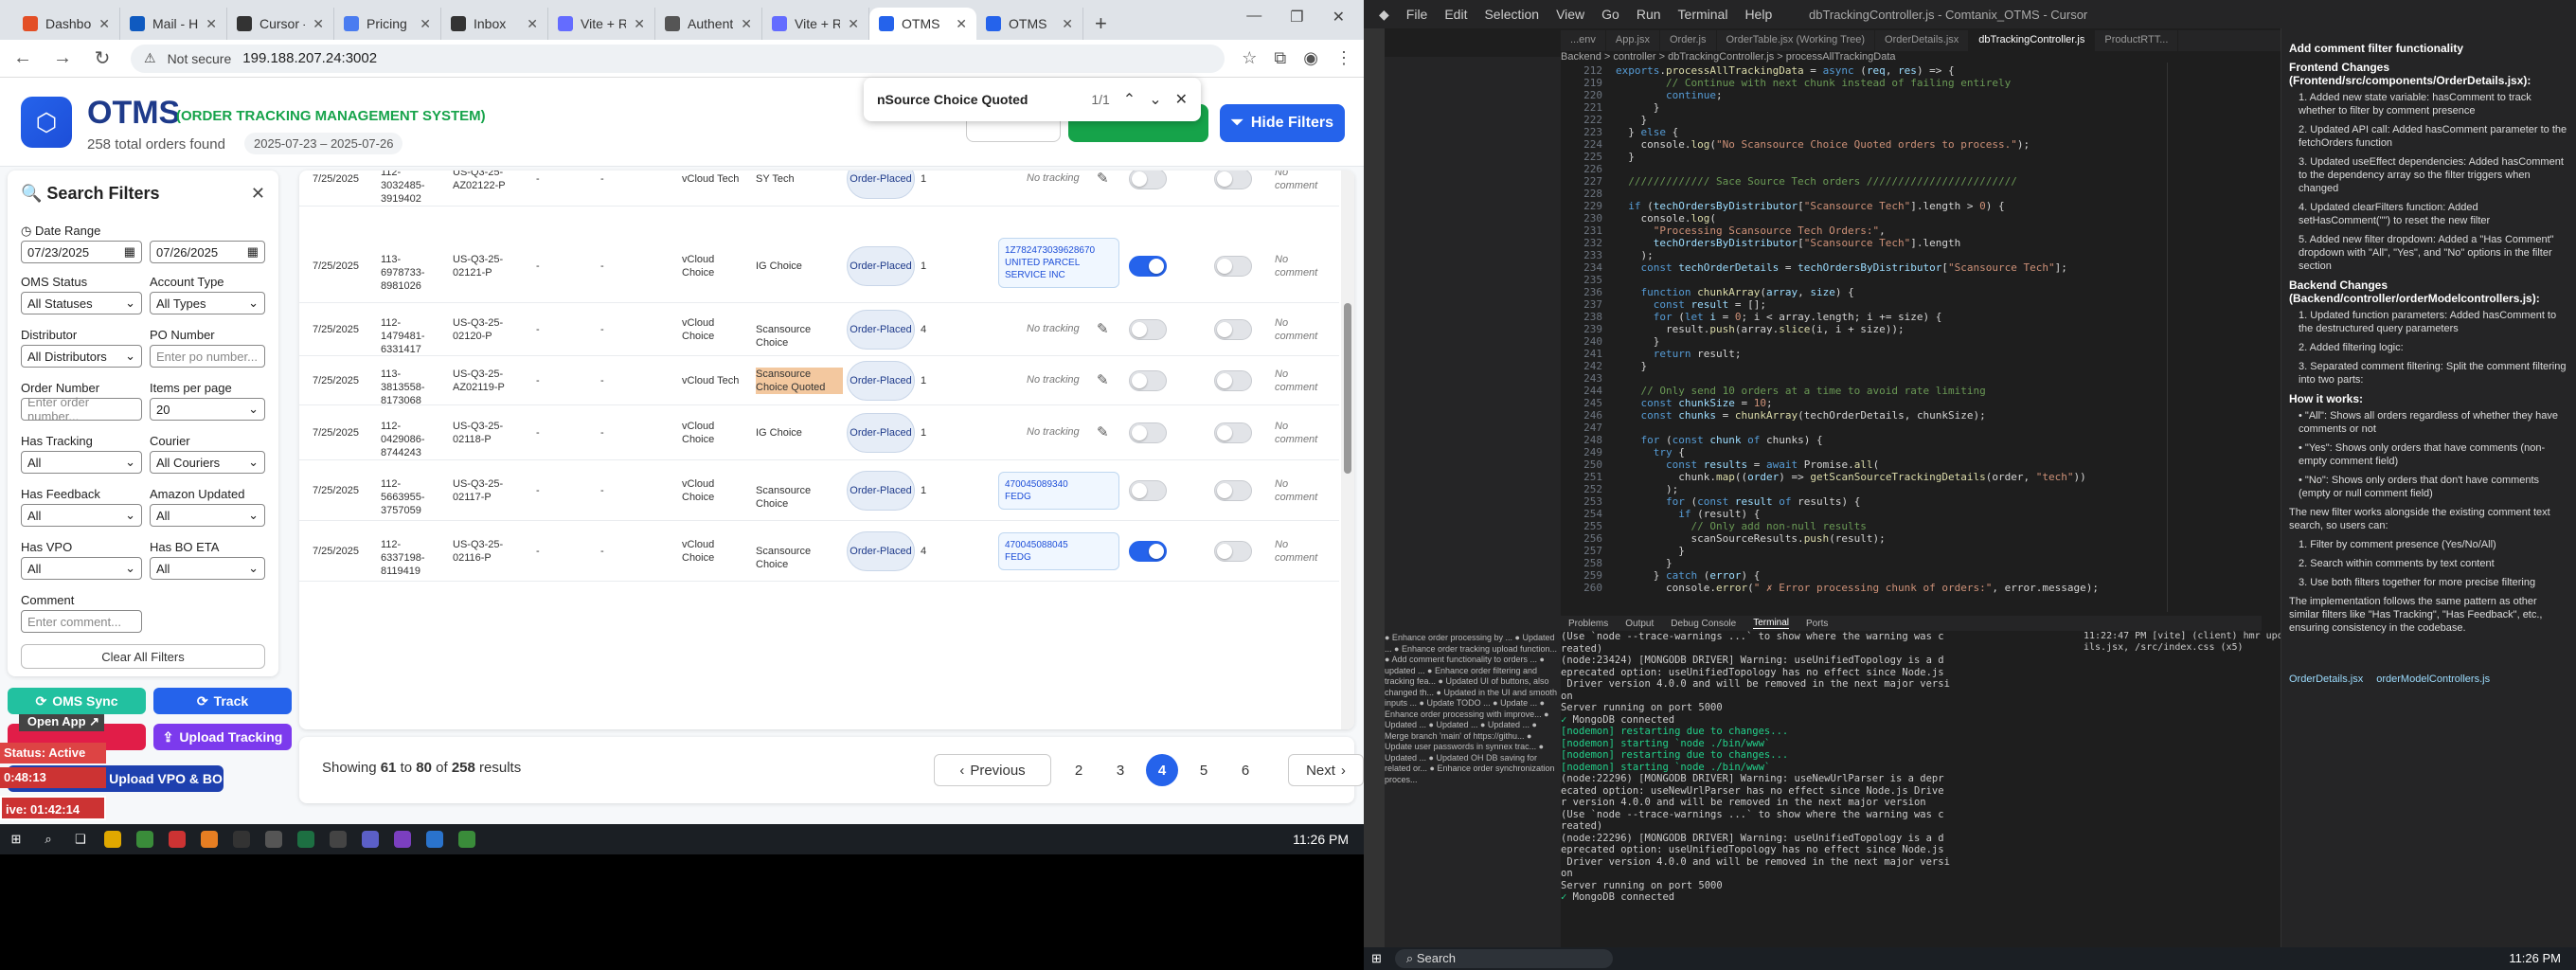  I want to click on browser-tab: Inbox ✕, so click(494, 24).